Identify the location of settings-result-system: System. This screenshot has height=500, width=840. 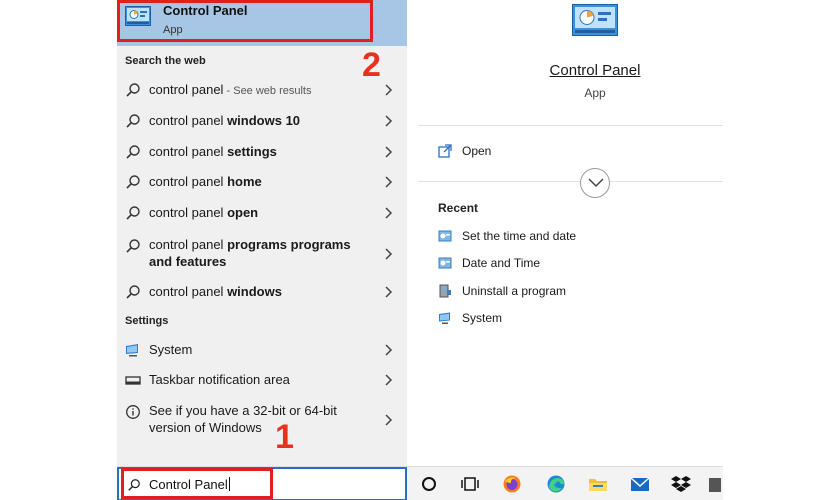
(262, 350).